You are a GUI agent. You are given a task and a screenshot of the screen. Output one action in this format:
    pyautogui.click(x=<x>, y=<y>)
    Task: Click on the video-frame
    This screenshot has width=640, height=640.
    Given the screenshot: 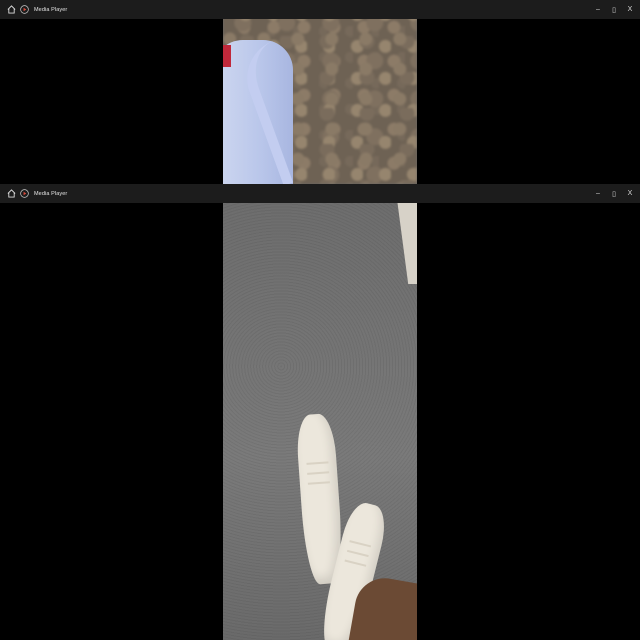 What is the action you would take?
    pyautogui.click(x=320, y=92)
    